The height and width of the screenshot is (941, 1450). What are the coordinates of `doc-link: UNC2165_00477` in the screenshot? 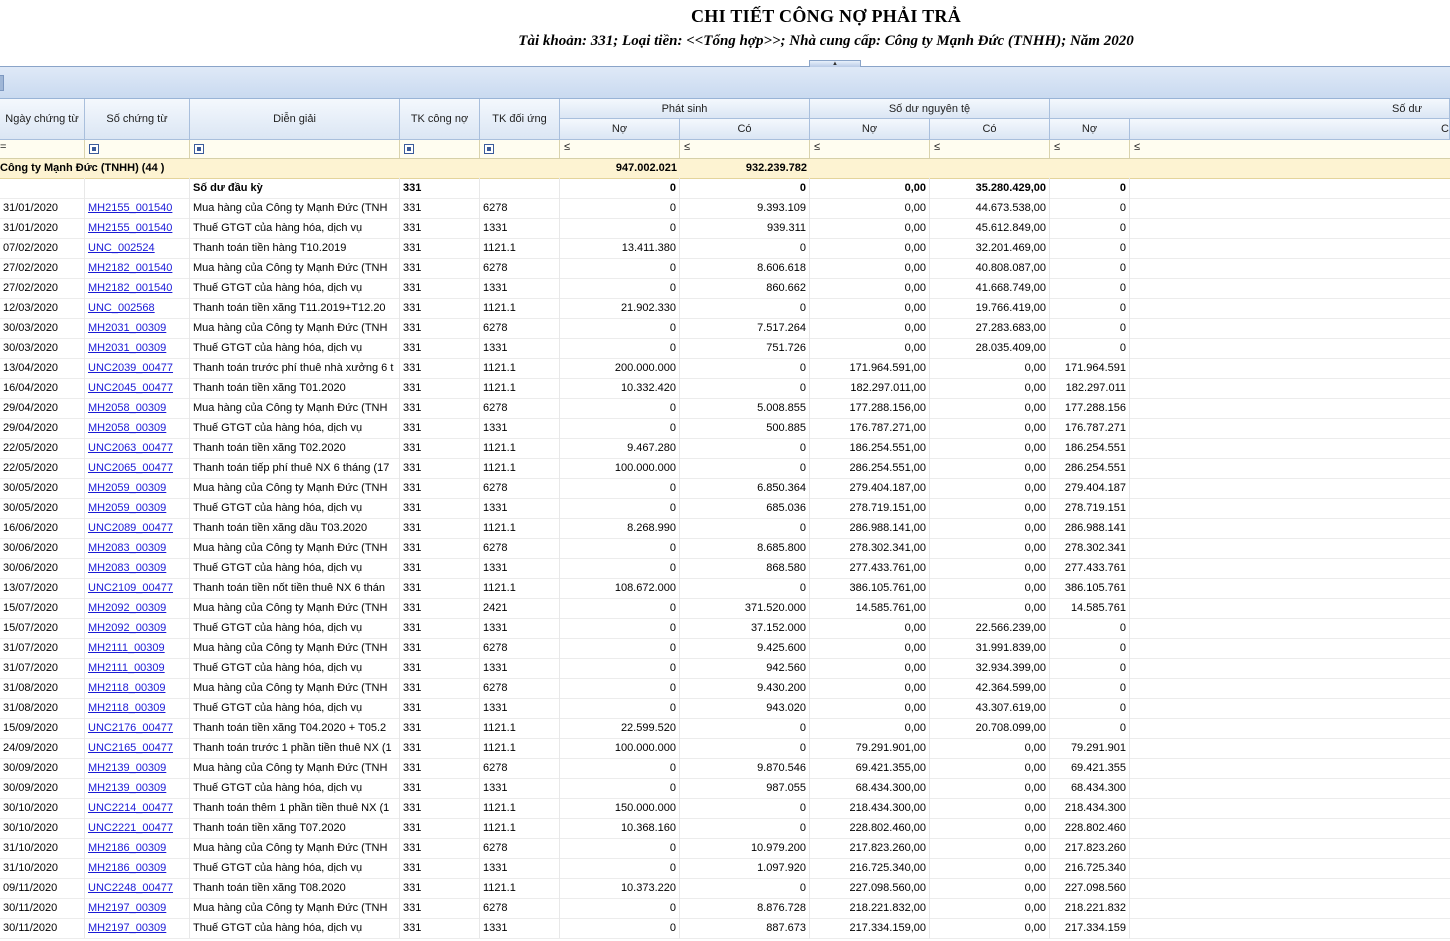 It's located at (137, 748).